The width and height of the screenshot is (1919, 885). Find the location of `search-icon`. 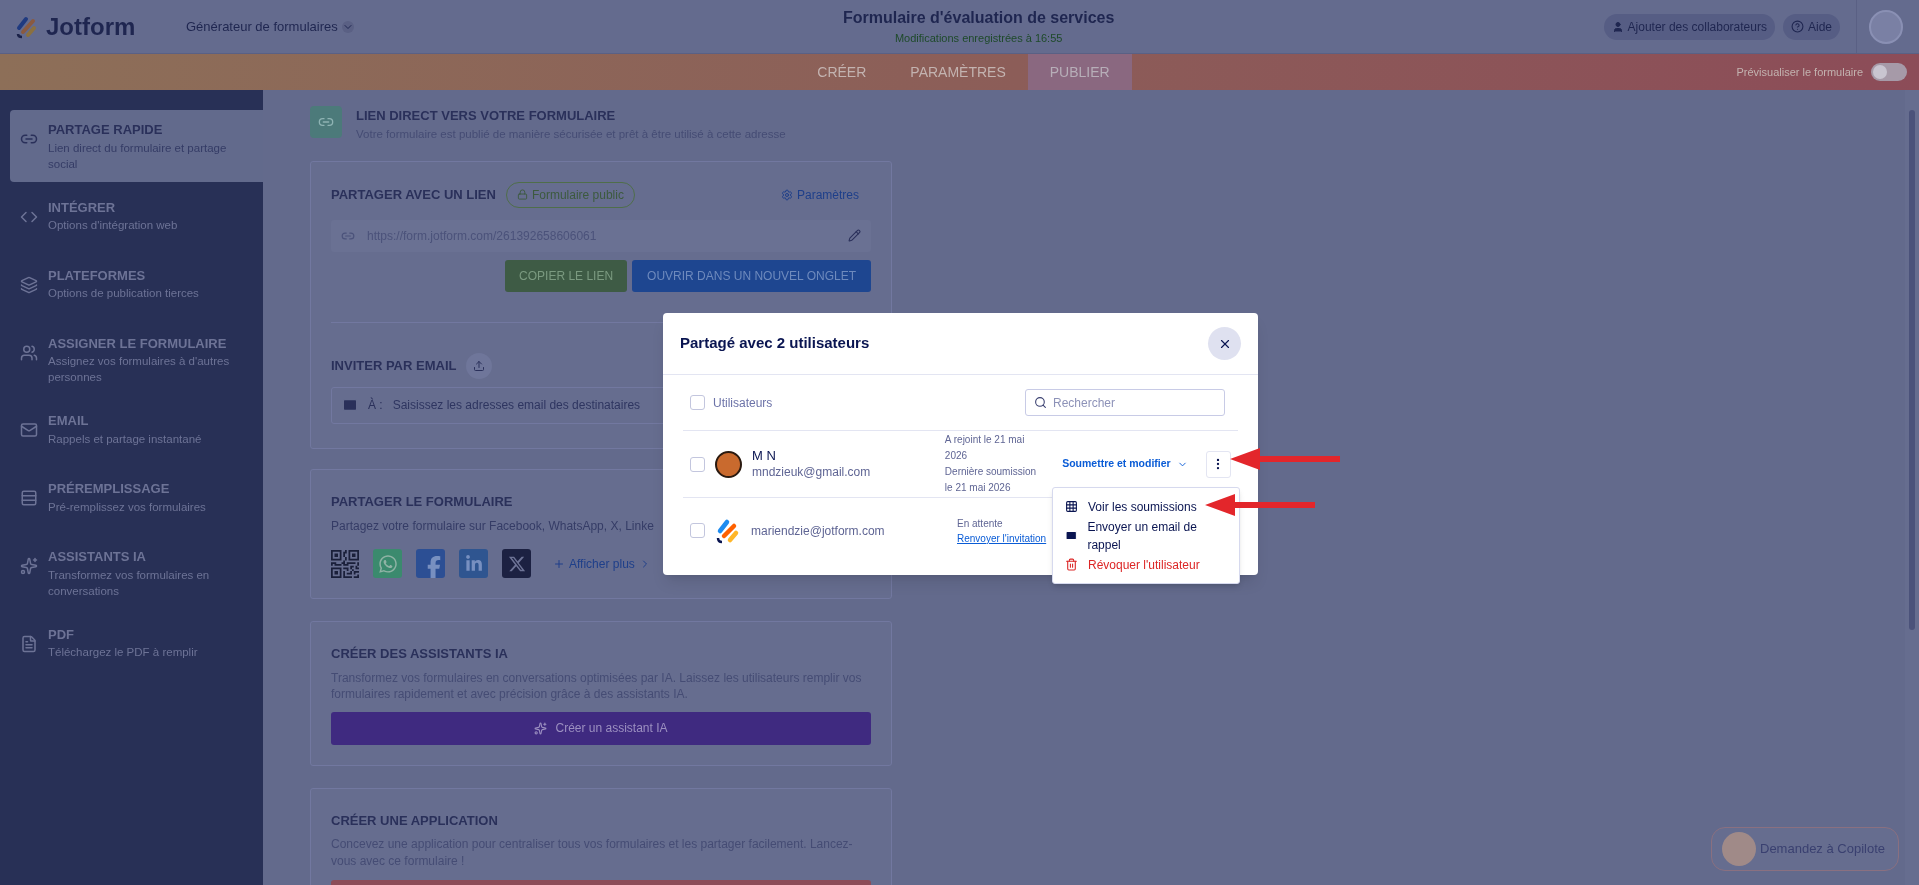

search-icon is located at coordinates (1040, 402).